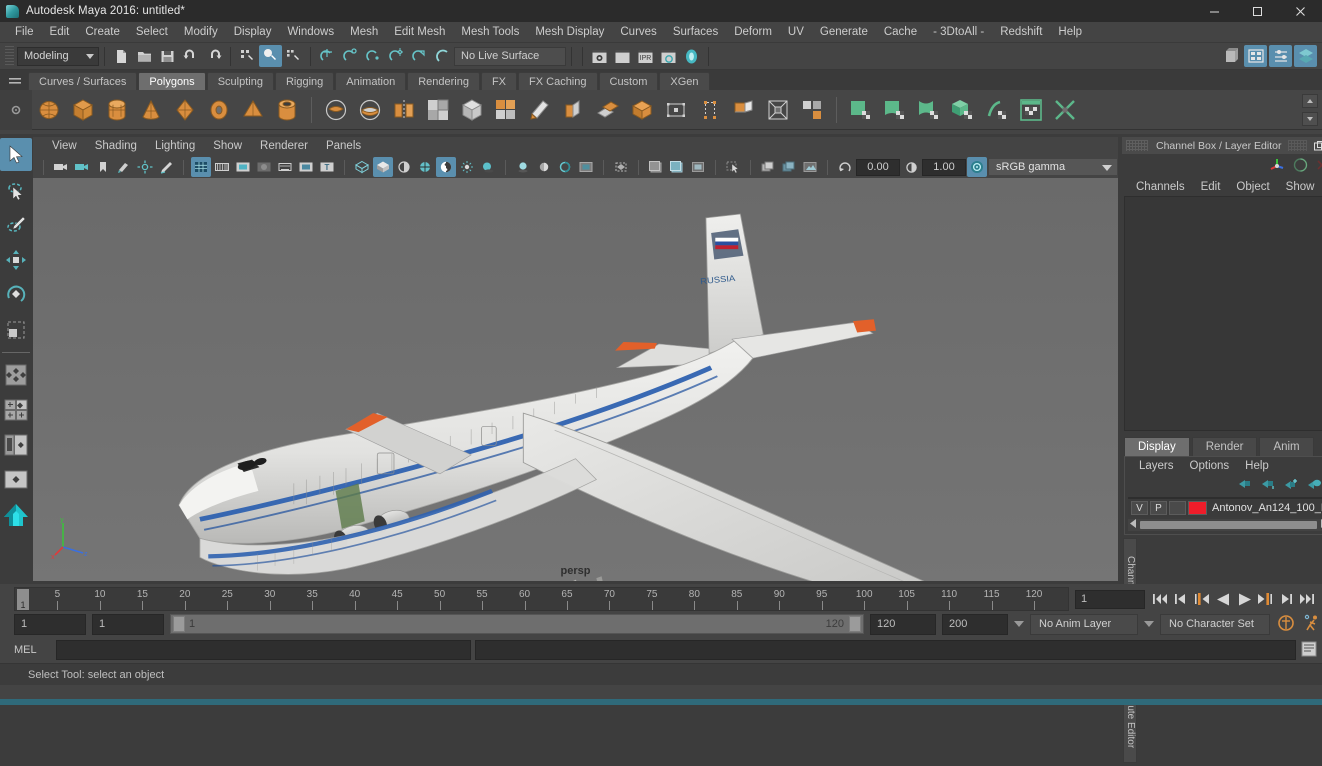 The width and height of the screenshot is (1322, 766). I want to click on scroll-left-icon, so click(1133, 525).